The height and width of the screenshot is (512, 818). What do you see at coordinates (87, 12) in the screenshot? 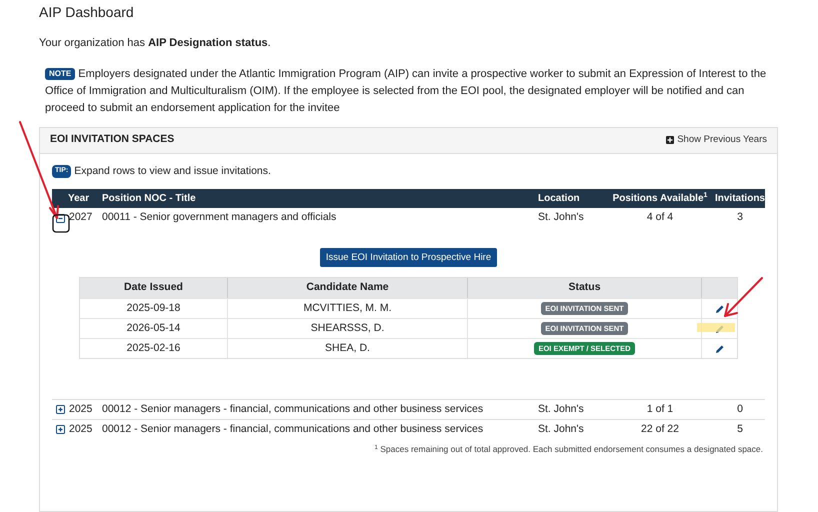
I see `page-title: AIP Dashboard` at bounding box center [87, 12].